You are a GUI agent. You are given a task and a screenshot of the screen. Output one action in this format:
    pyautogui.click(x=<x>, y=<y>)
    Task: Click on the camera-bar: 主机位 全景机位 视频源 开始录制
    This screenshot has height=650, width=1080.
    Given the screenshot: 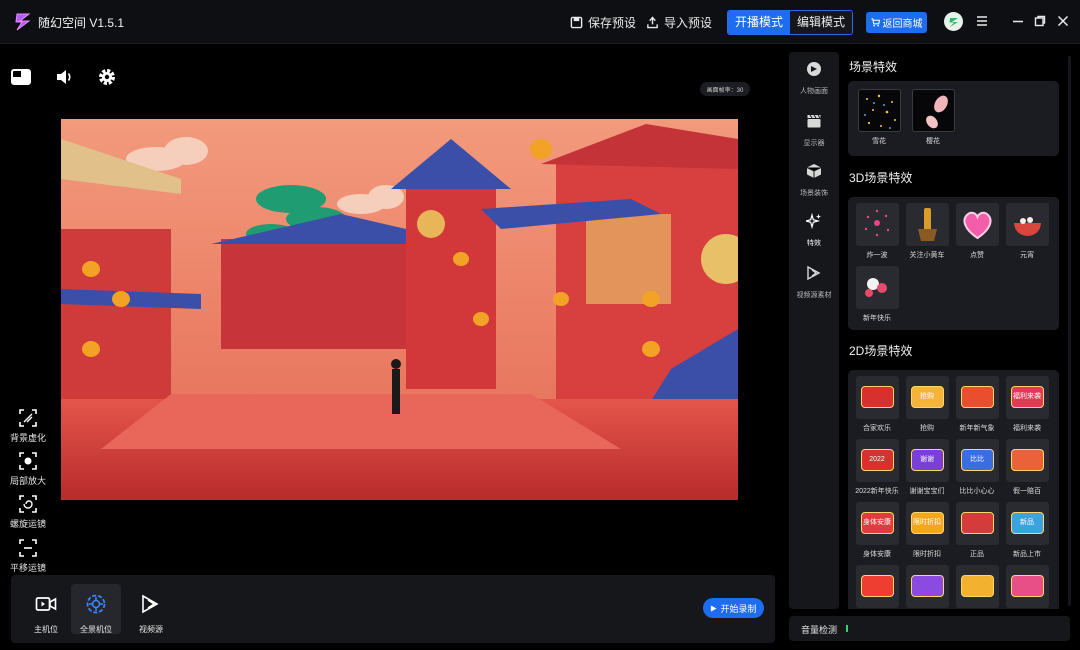 What is the action you would take?
    pyautogui.click(x=393, y=609)
    